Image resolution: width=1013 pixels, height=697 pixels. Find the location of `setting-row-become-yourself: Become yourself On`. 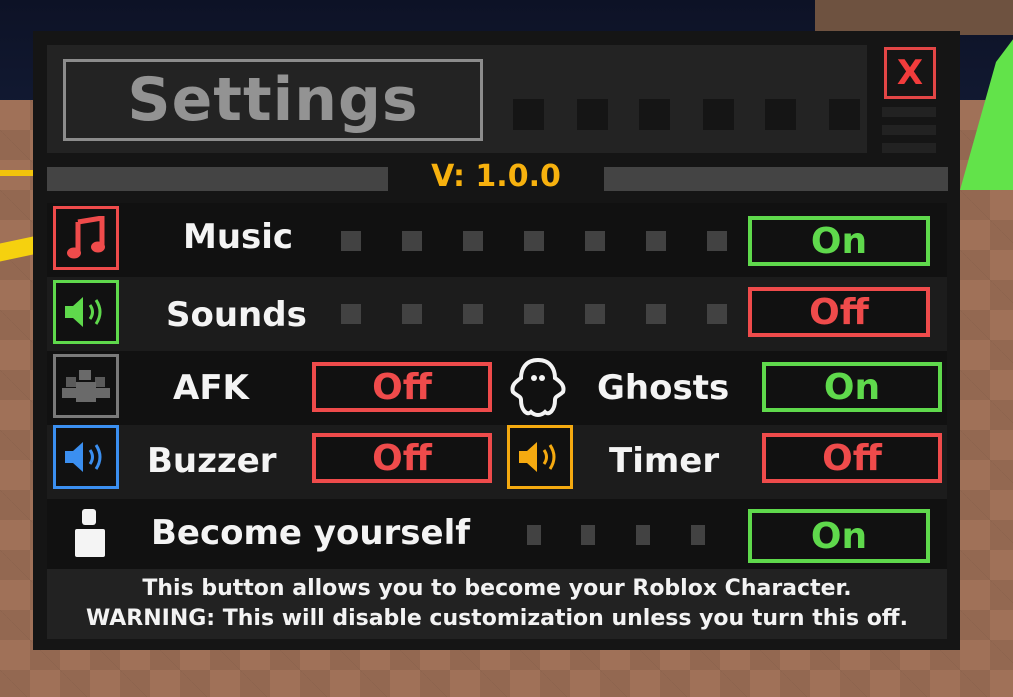

setting-row-become-yourself: Become yourself On is located at coordinates (497, 536).